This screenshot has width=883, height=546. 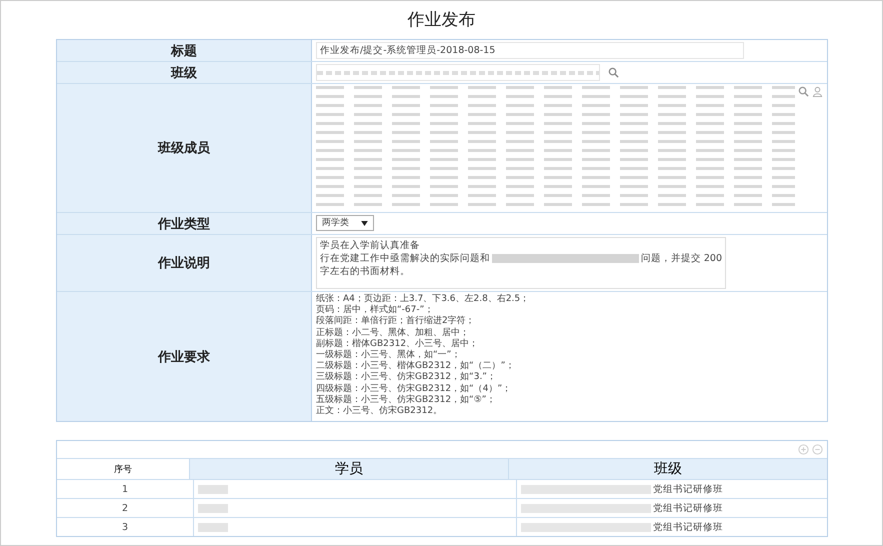 I want to click on table-cell-text: 3, so click(x=125, y=527).